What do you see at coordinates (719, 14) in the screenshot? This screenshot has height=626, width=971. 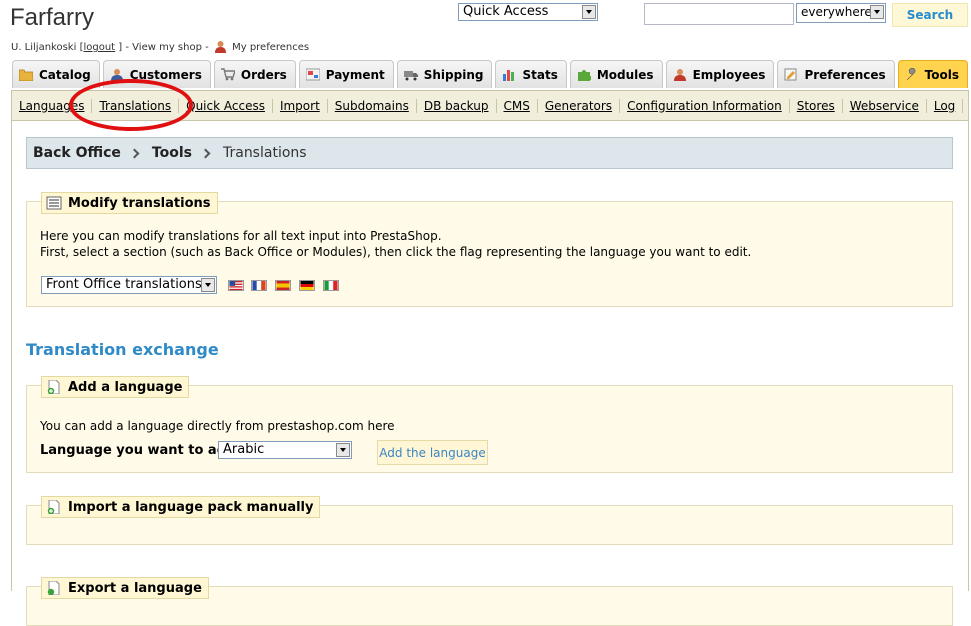 I see `search-input` at bounding box center [719, 14].